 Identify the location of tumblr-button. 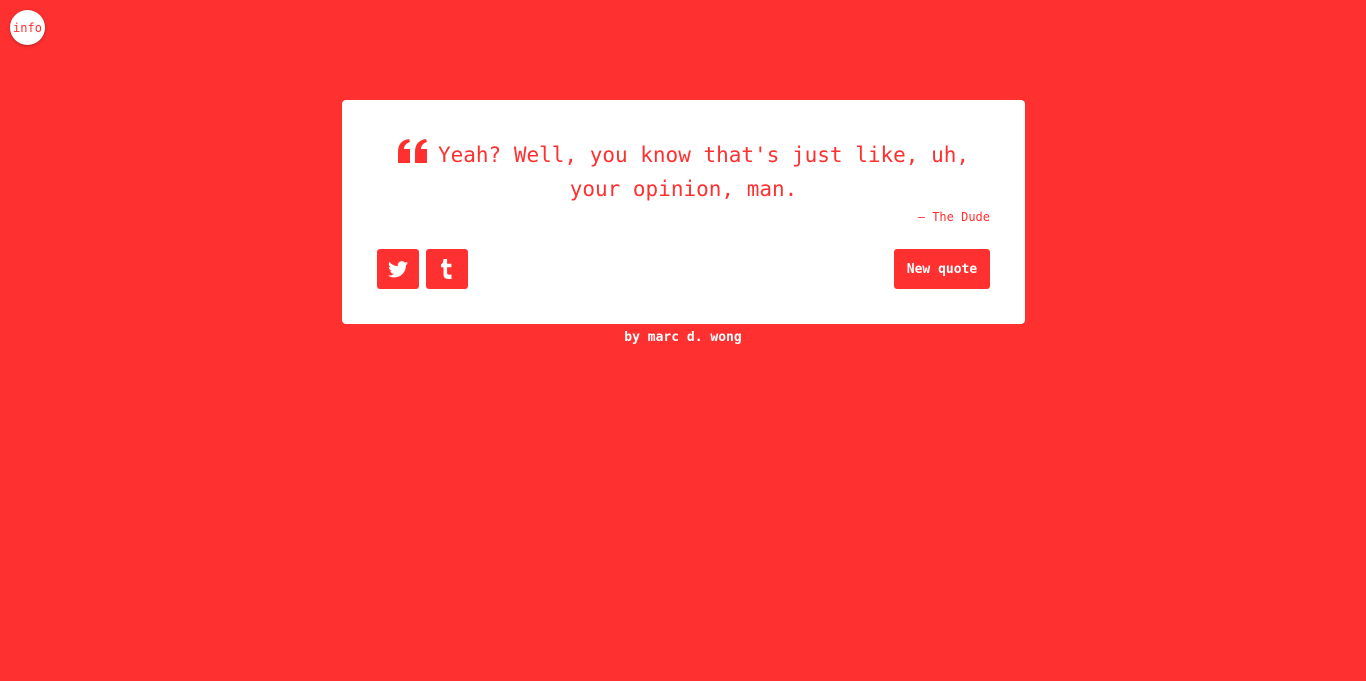
(447, 269).